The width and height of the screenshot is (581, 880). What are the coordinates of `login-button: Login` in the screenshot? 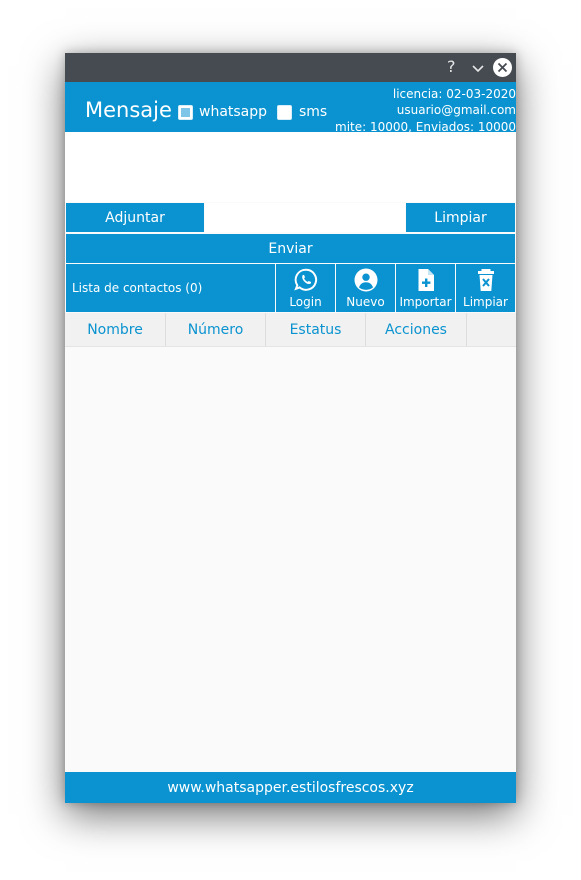 It's located at (305, 288).